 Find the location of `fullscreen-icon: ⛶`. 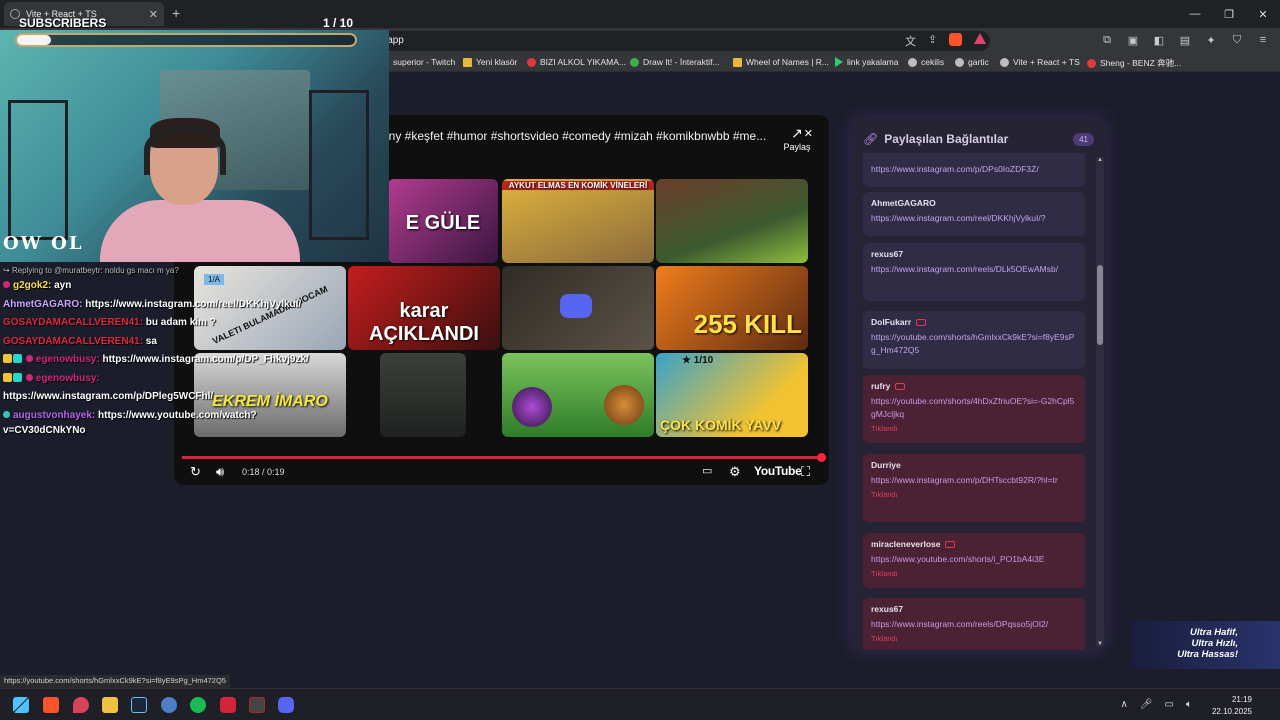

fullscreen-icon: ⛶ is located at coordinates (805, 472).